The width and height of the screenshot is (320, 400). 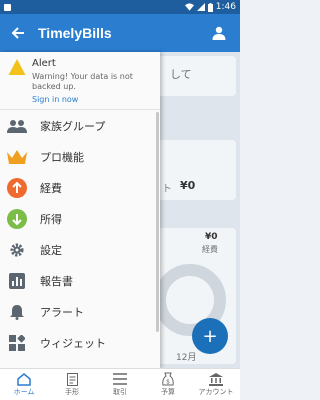 I want to click on bell-icon, so click(x=17, y=312).